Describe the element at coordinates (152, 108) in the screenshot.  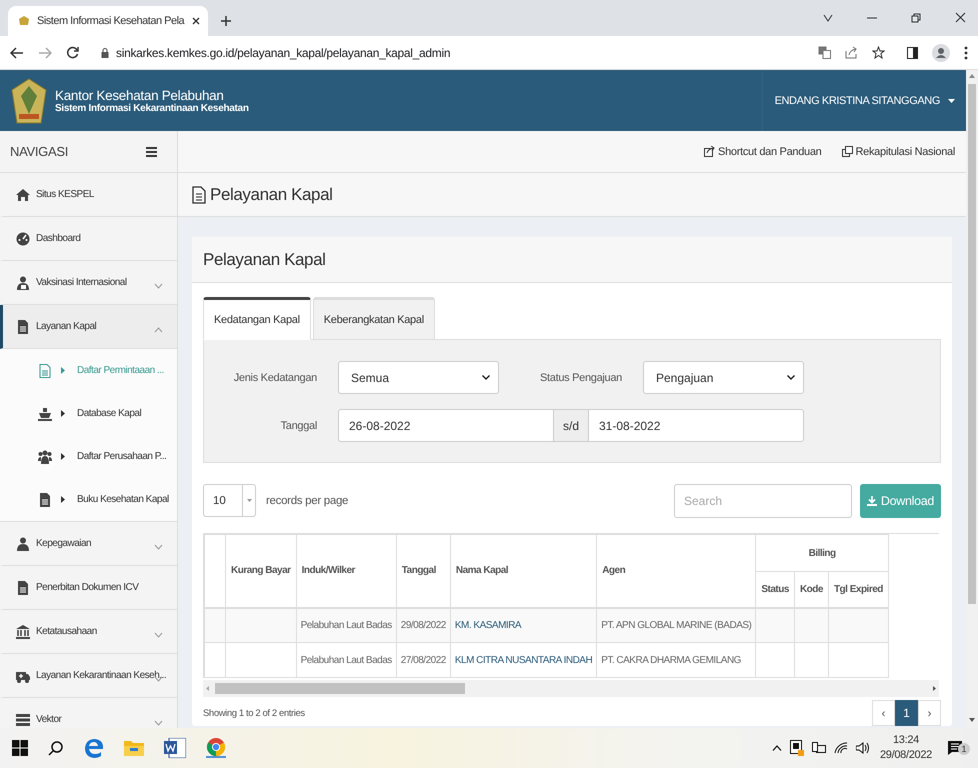
I see `app-subtitle: Sistem Informasi Kekarantinaan Kesehatan` at that location.